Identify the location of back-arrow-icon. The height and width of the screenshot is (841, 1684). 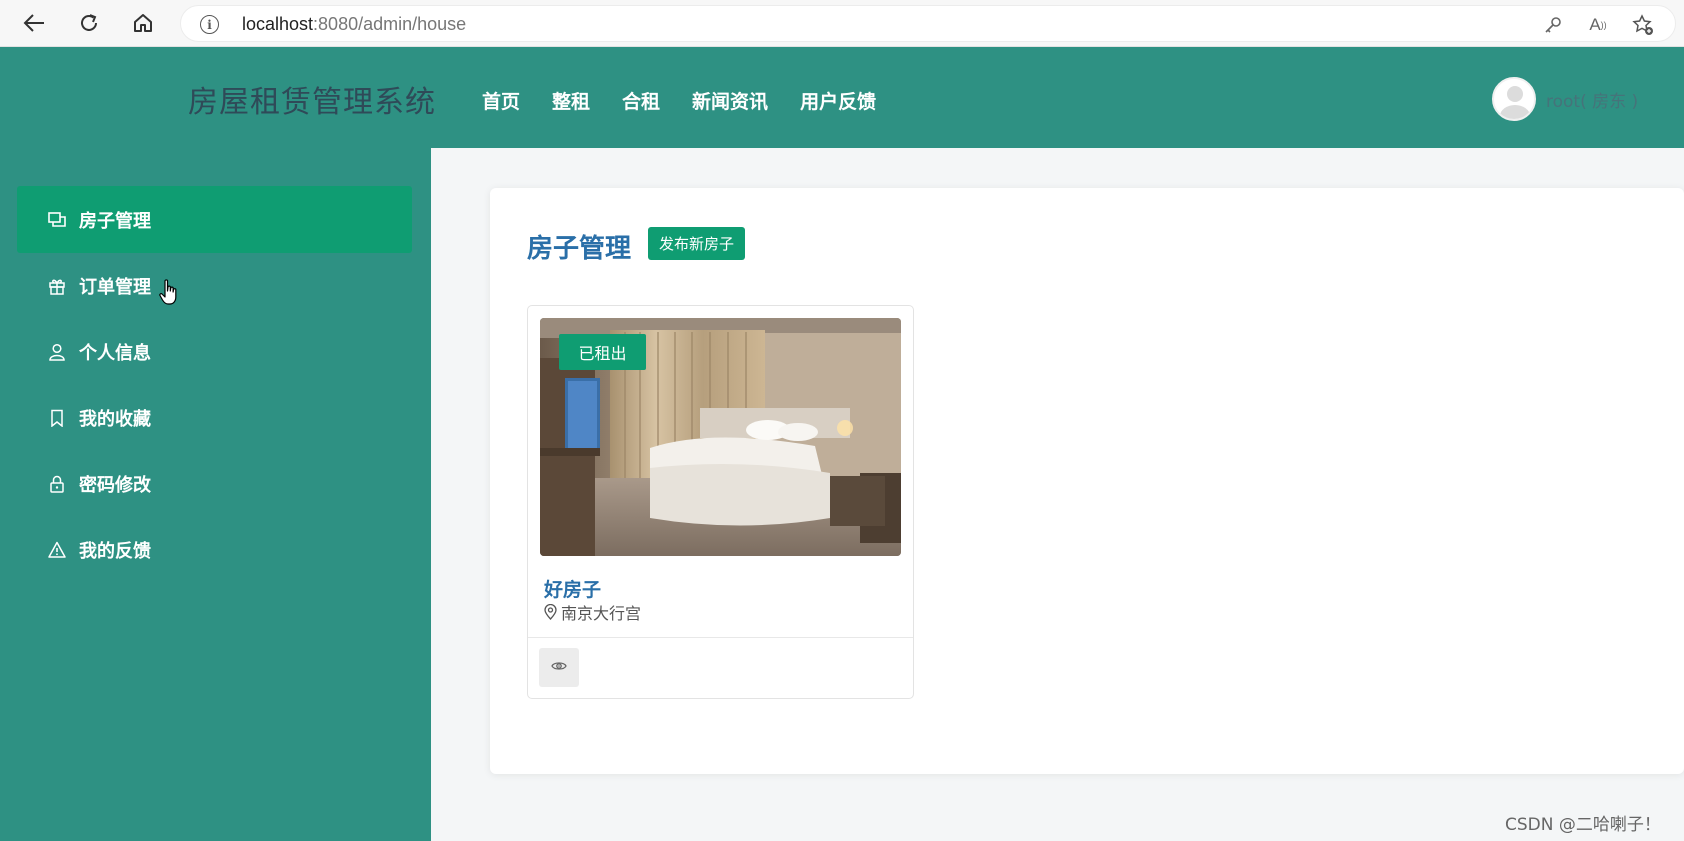
(34, 23).